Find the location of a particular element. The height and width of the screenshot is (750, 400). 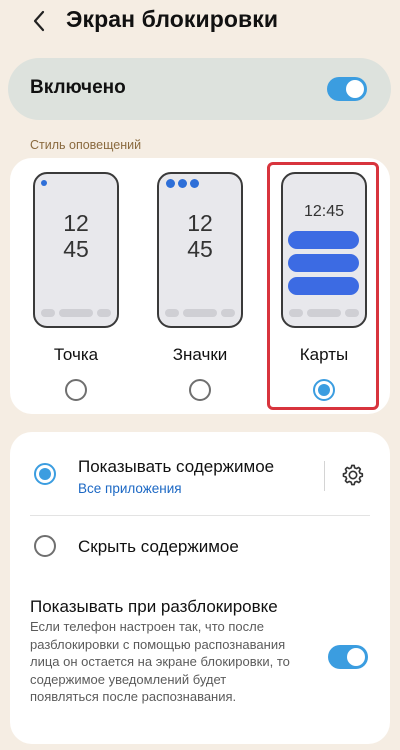

hide-content-label: Скрыть содержимое is located at coordinates (158, 547).